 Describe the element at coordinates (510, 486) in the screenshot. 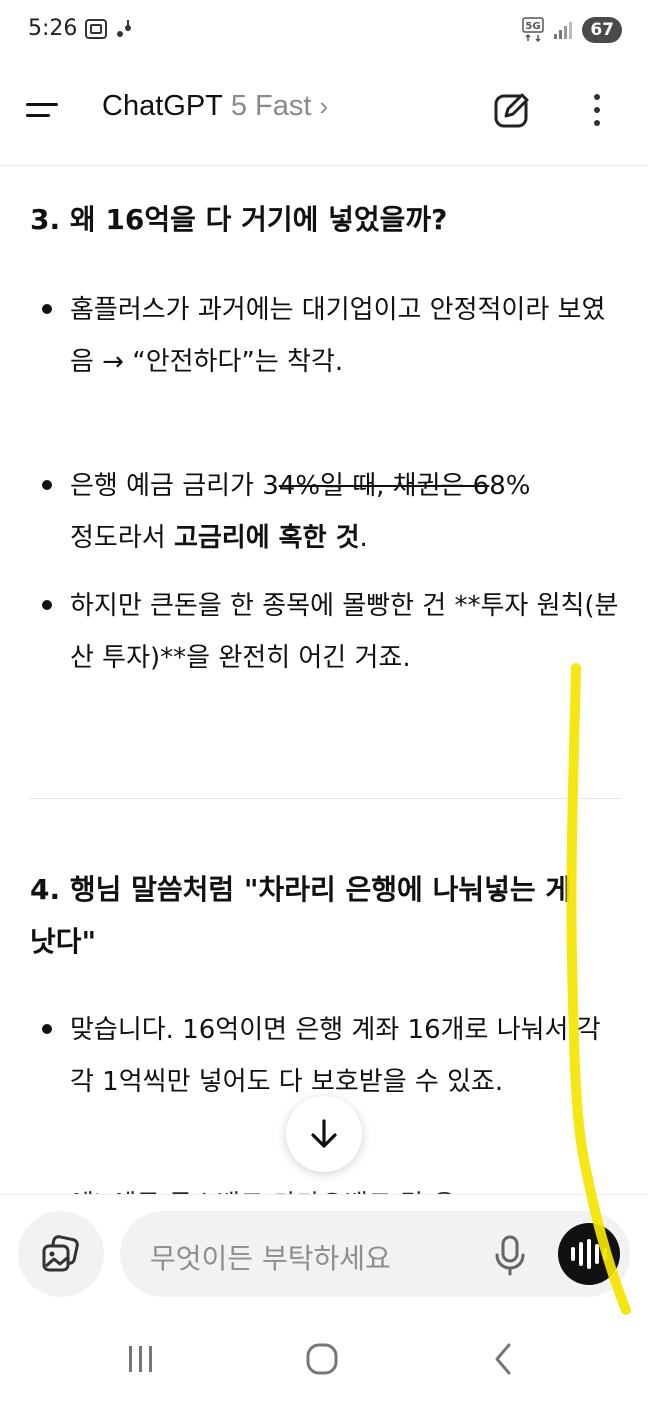

I see `text-segment: 8%` at that location.